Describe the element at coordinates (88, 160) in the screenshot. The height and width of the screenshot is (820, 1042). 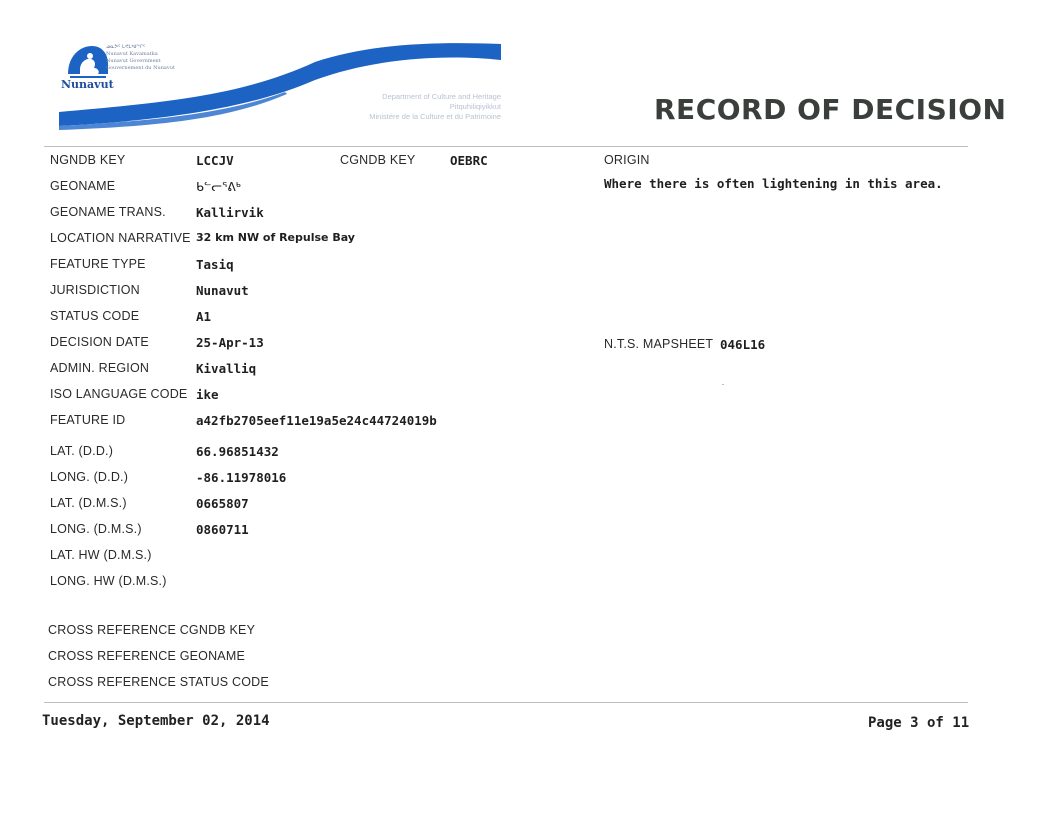
I see `ngndb-key-label: NGNDB KEY` at that location.